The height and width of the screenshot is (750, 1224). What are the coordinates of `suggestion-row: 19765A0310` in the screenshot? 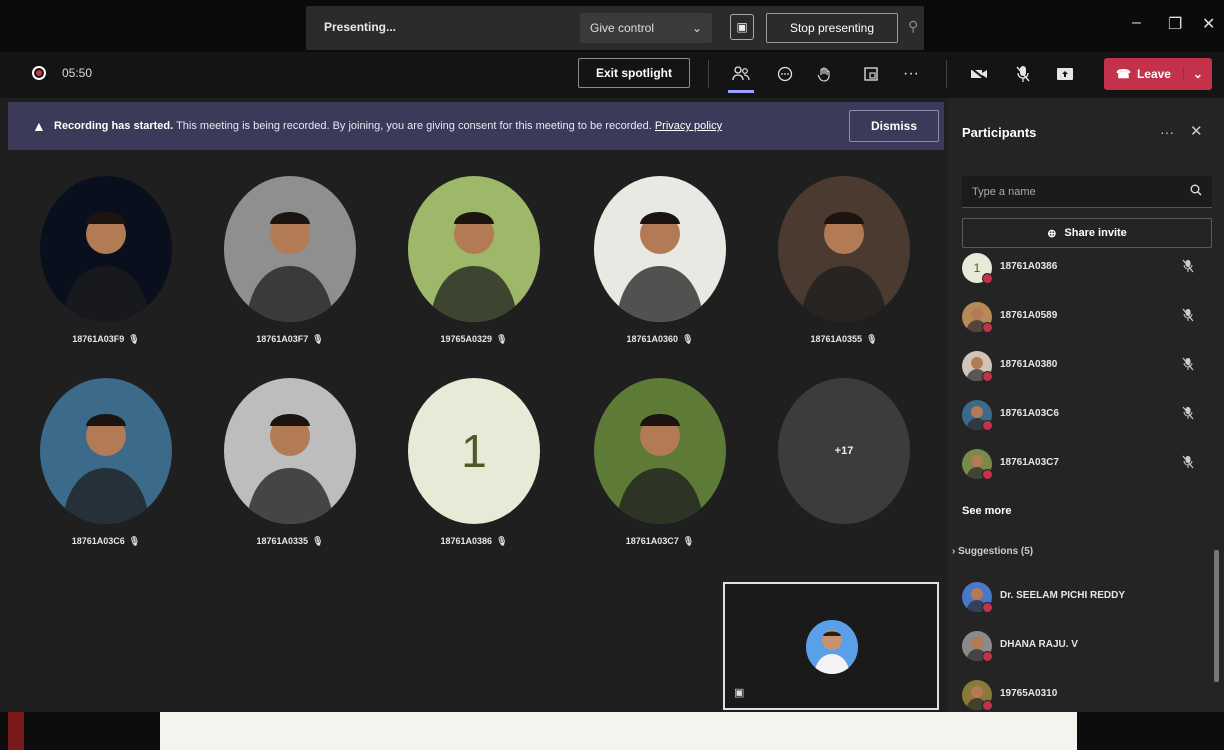 It's located at (1087, 695).